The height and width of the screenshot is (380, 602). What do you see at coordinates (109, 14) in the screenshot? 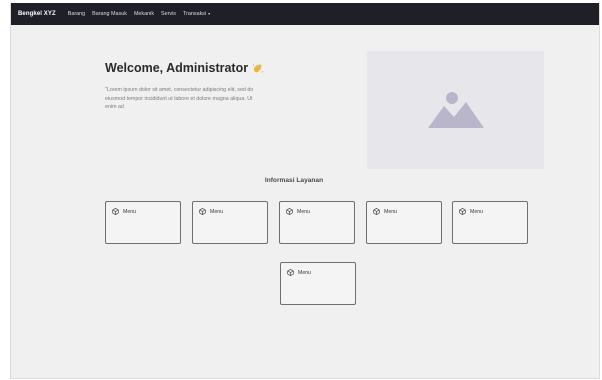
I see `nav-link-barang-masuk: Barang Masuk` at bounding box center [109, 14].